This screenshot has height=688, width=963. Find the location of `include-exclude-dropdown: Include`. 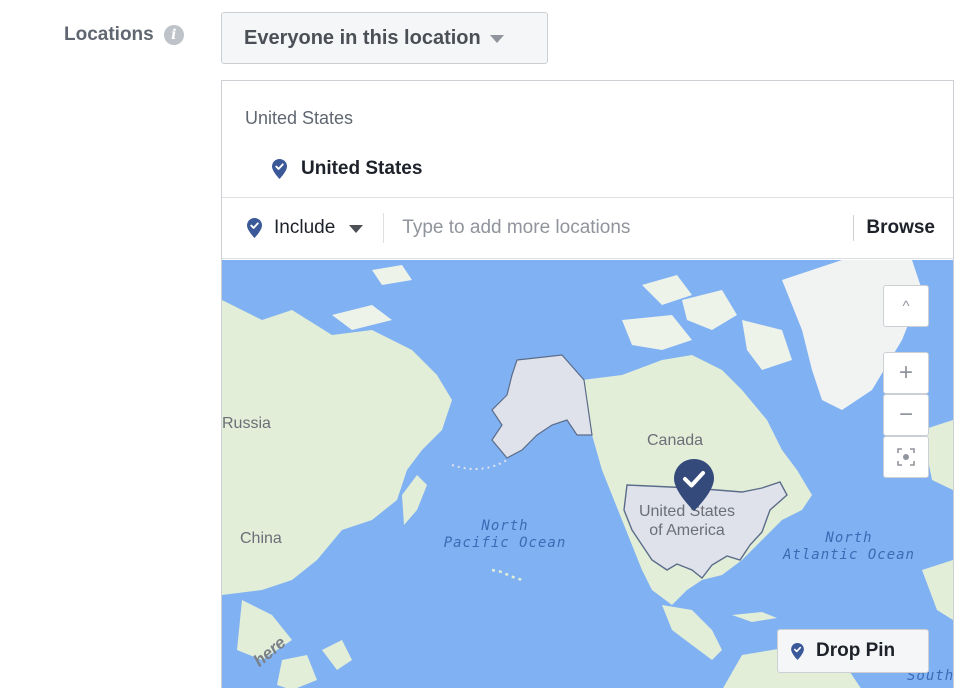

include-exclude-dropdown: Include is located at coordinates (293, 228).